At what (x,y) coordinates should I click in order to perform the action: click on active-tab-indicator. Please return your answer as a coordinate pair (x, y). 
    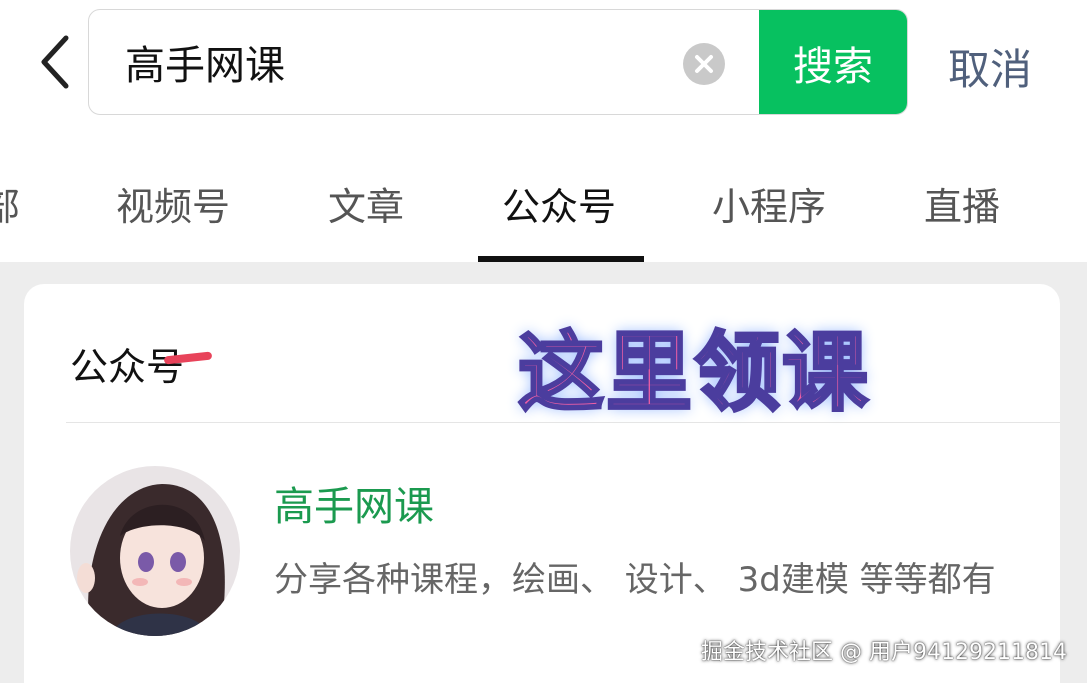
    Looking at the image, I should click on (561, 259).